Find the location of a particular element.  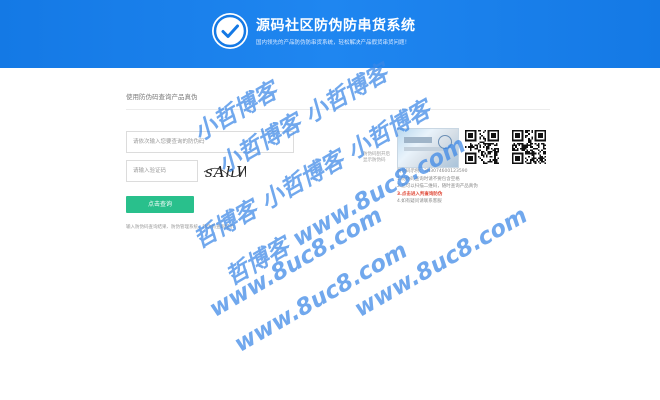

check-circle-icon is located at coordinates (230, 31).